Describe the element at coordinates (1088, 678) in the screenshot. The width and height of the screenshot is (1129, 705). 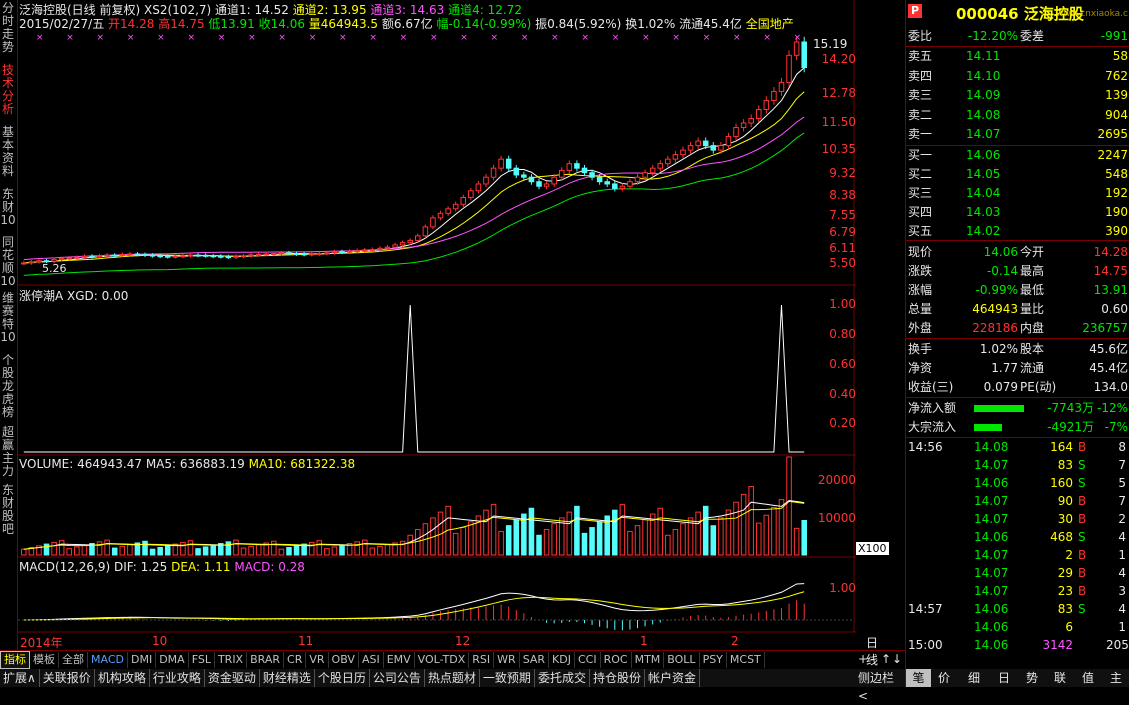
I see `panel-tab: 值` at that location.